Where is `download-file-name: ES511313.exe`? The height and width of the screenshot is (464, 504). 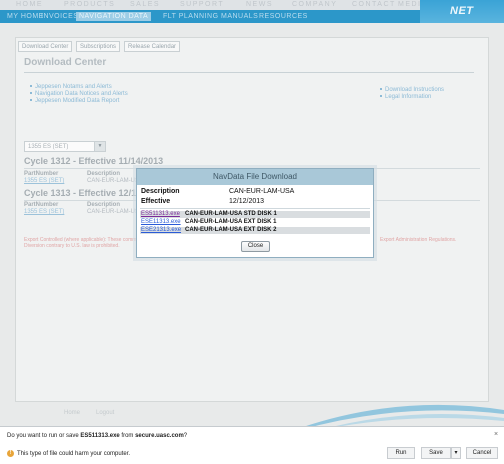 download-file-name: ES511313.exe is located at coordinates (100, 436).